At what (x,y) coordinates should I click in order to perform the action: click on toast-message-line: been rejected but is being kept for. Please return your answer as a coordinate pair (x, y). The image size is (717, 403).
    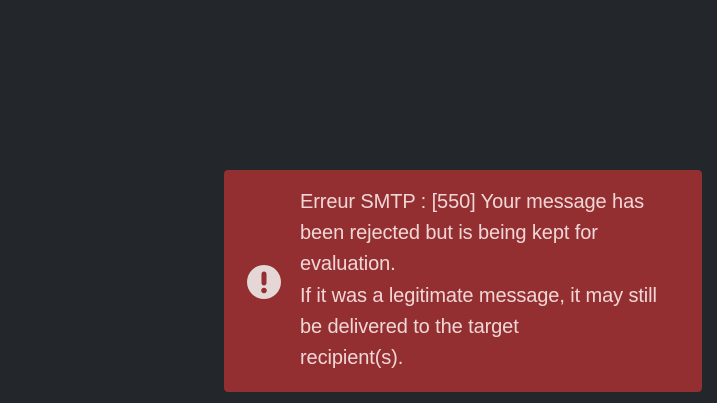
    Looking at the image, I should click on (449, 233).